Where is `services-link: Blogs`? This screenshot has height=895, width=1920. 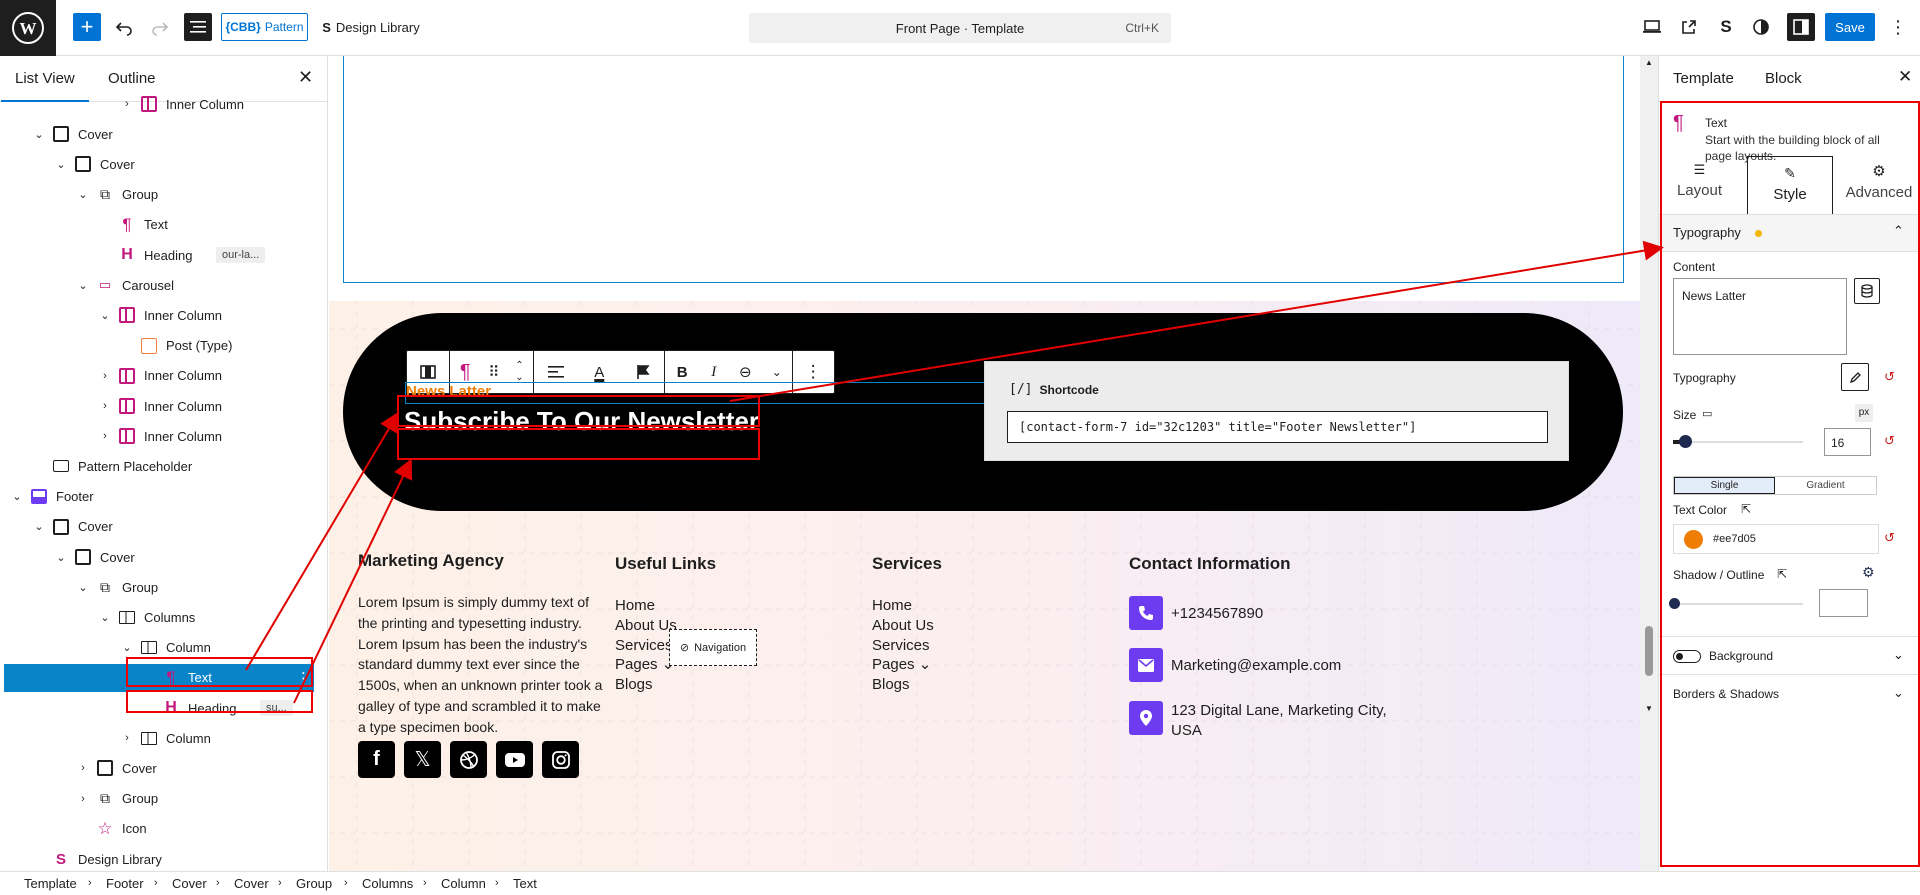 services-link: Blogs is located at coordinates (903, 685).